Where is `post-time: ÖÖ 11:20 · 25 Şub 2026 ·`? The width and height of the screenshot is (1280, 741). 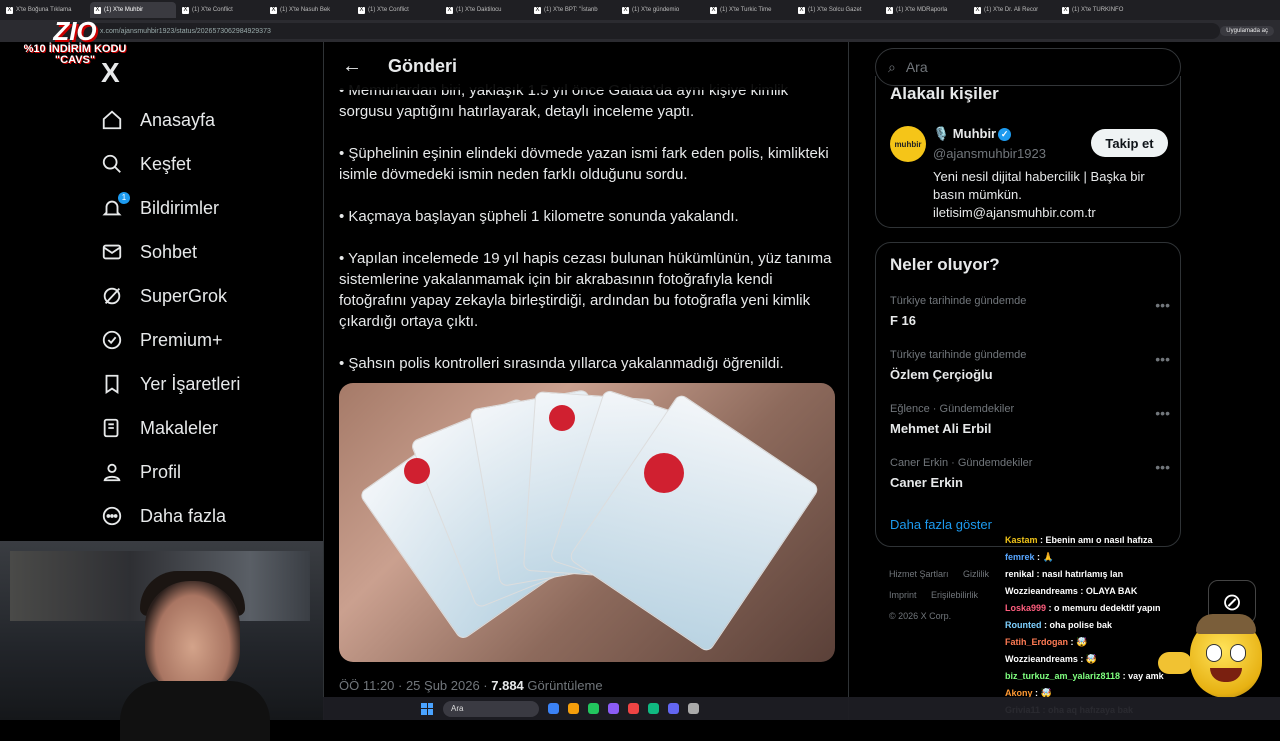
post-time: ÖÖ 11:20 · 25 Şub 2026 · is located at coordinates (415, 685).